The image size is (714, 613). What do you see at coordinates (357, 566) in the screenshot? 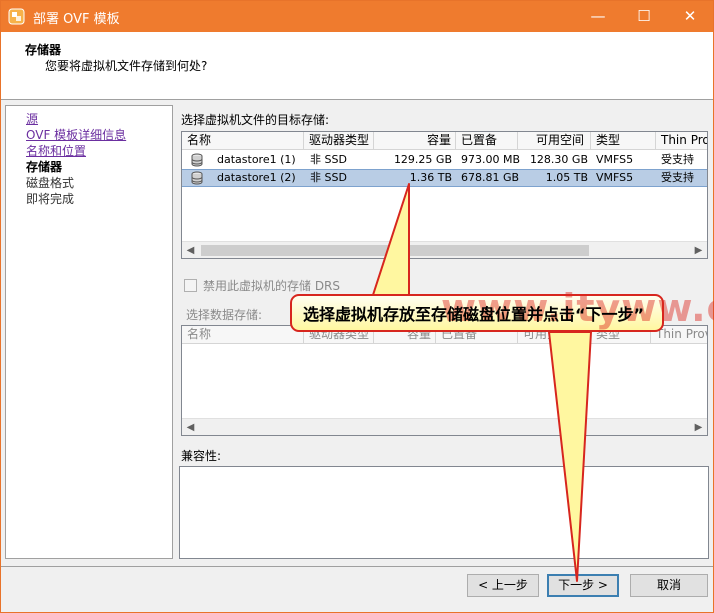
I see `footer-divider` at bounding box center [357, 566].